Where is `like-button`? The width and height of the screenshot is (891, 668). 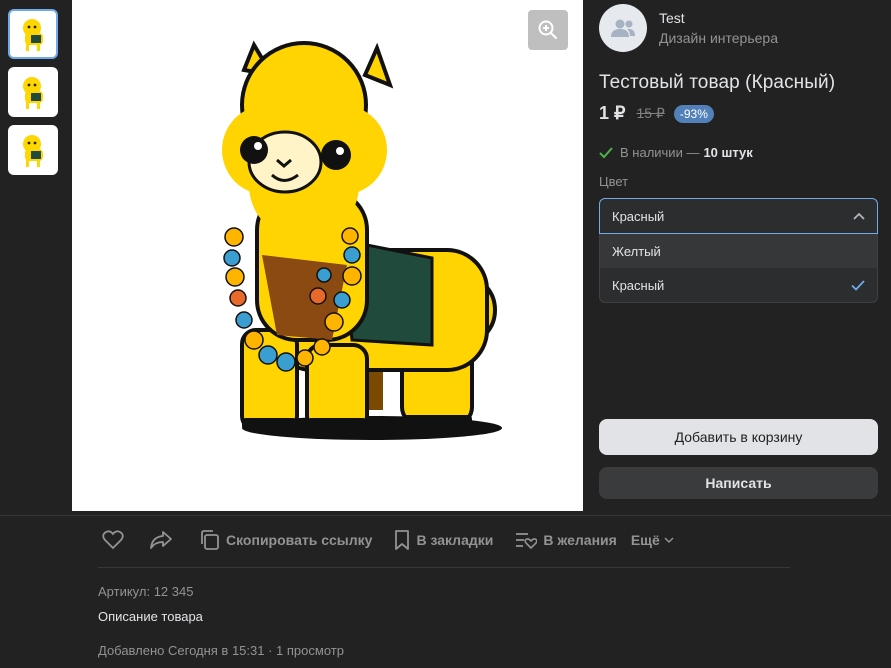 like-button is located at coordinates (113, 540).